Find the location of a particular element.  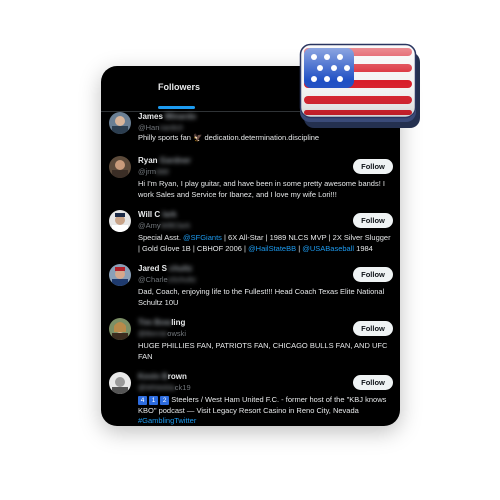

tab-followers: Followers is located at coordinates (179, 87).